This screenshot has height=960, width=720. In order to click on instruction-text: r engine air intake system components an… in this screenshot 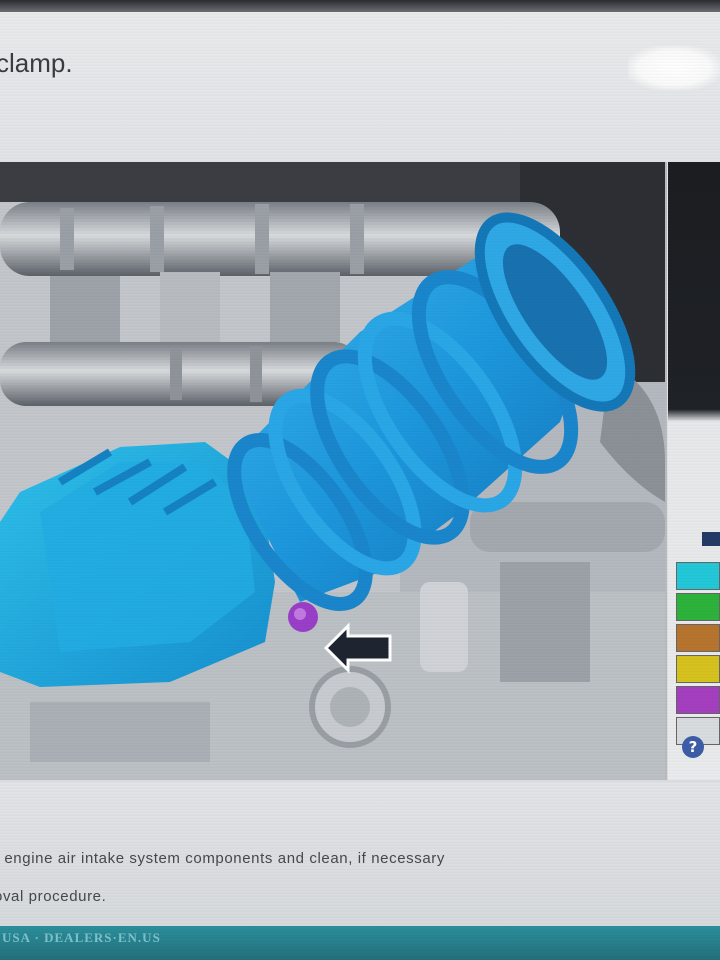, I will do `click(222, 858)`.